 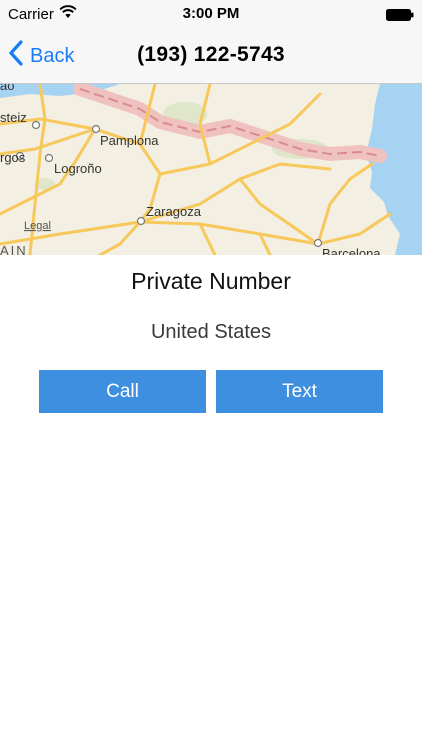 I want to click on battery-icon, so click(x=400, y=14).